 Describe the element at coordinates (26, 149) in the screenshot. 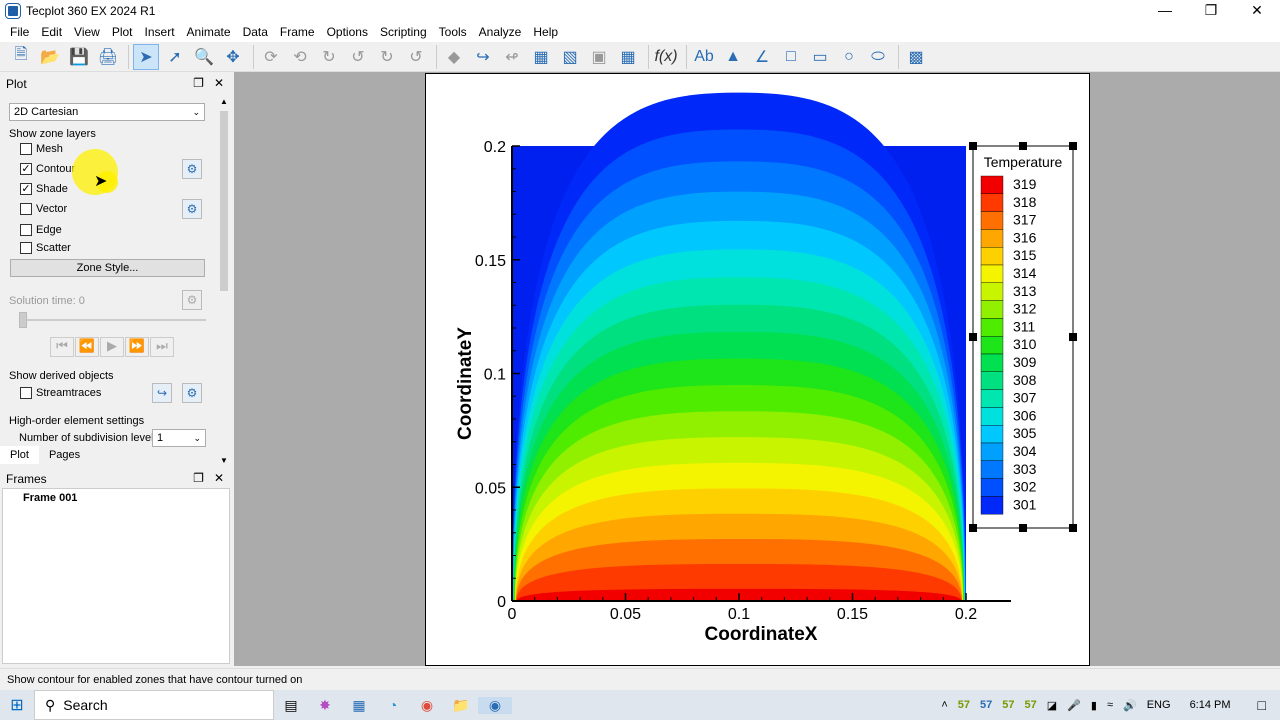

I see `mesh-checkbox` at that location.